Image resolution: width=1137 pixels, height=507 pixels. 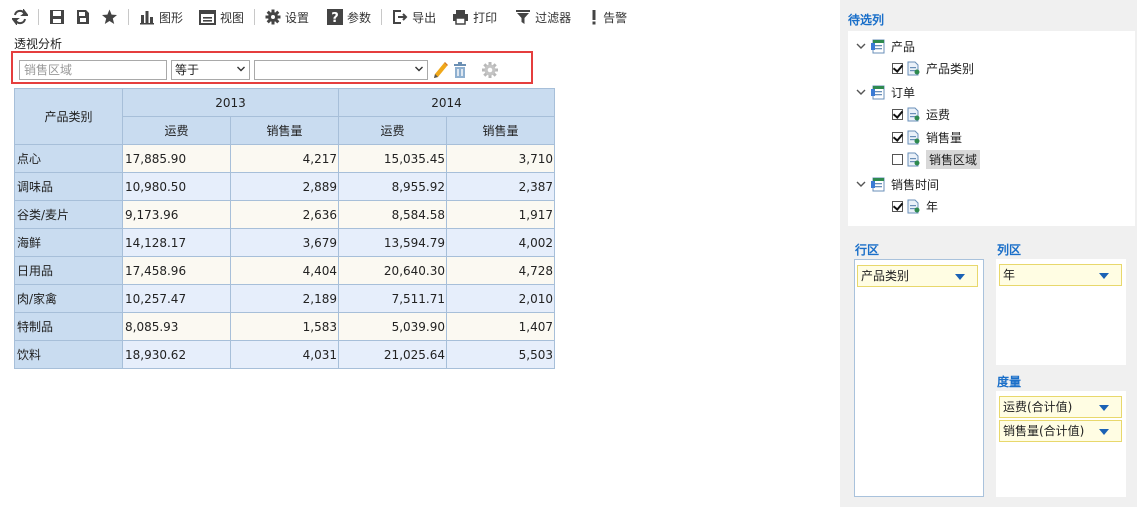 I want to click on table-row: 海鲜 14,128.17 3,679 13,594.79 4,002, so click(x=284, y=242).